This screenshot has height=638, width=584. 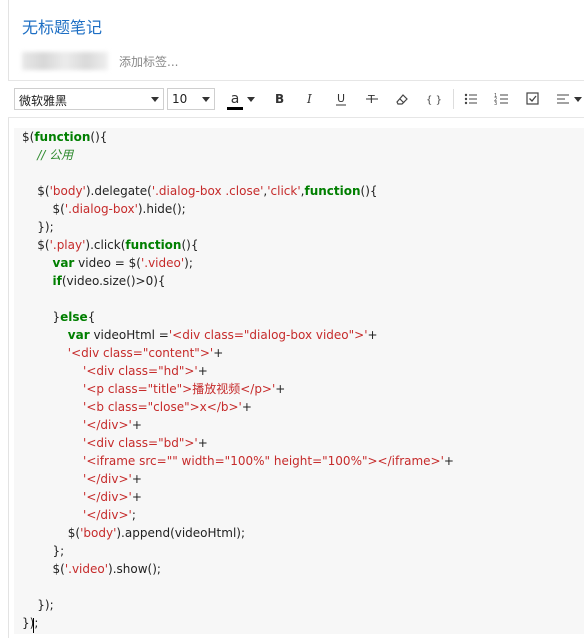 What do you see at coordinates (495, 104) in the screenshot?
I see `svg-text: 3` at bounding box center [495, 104].